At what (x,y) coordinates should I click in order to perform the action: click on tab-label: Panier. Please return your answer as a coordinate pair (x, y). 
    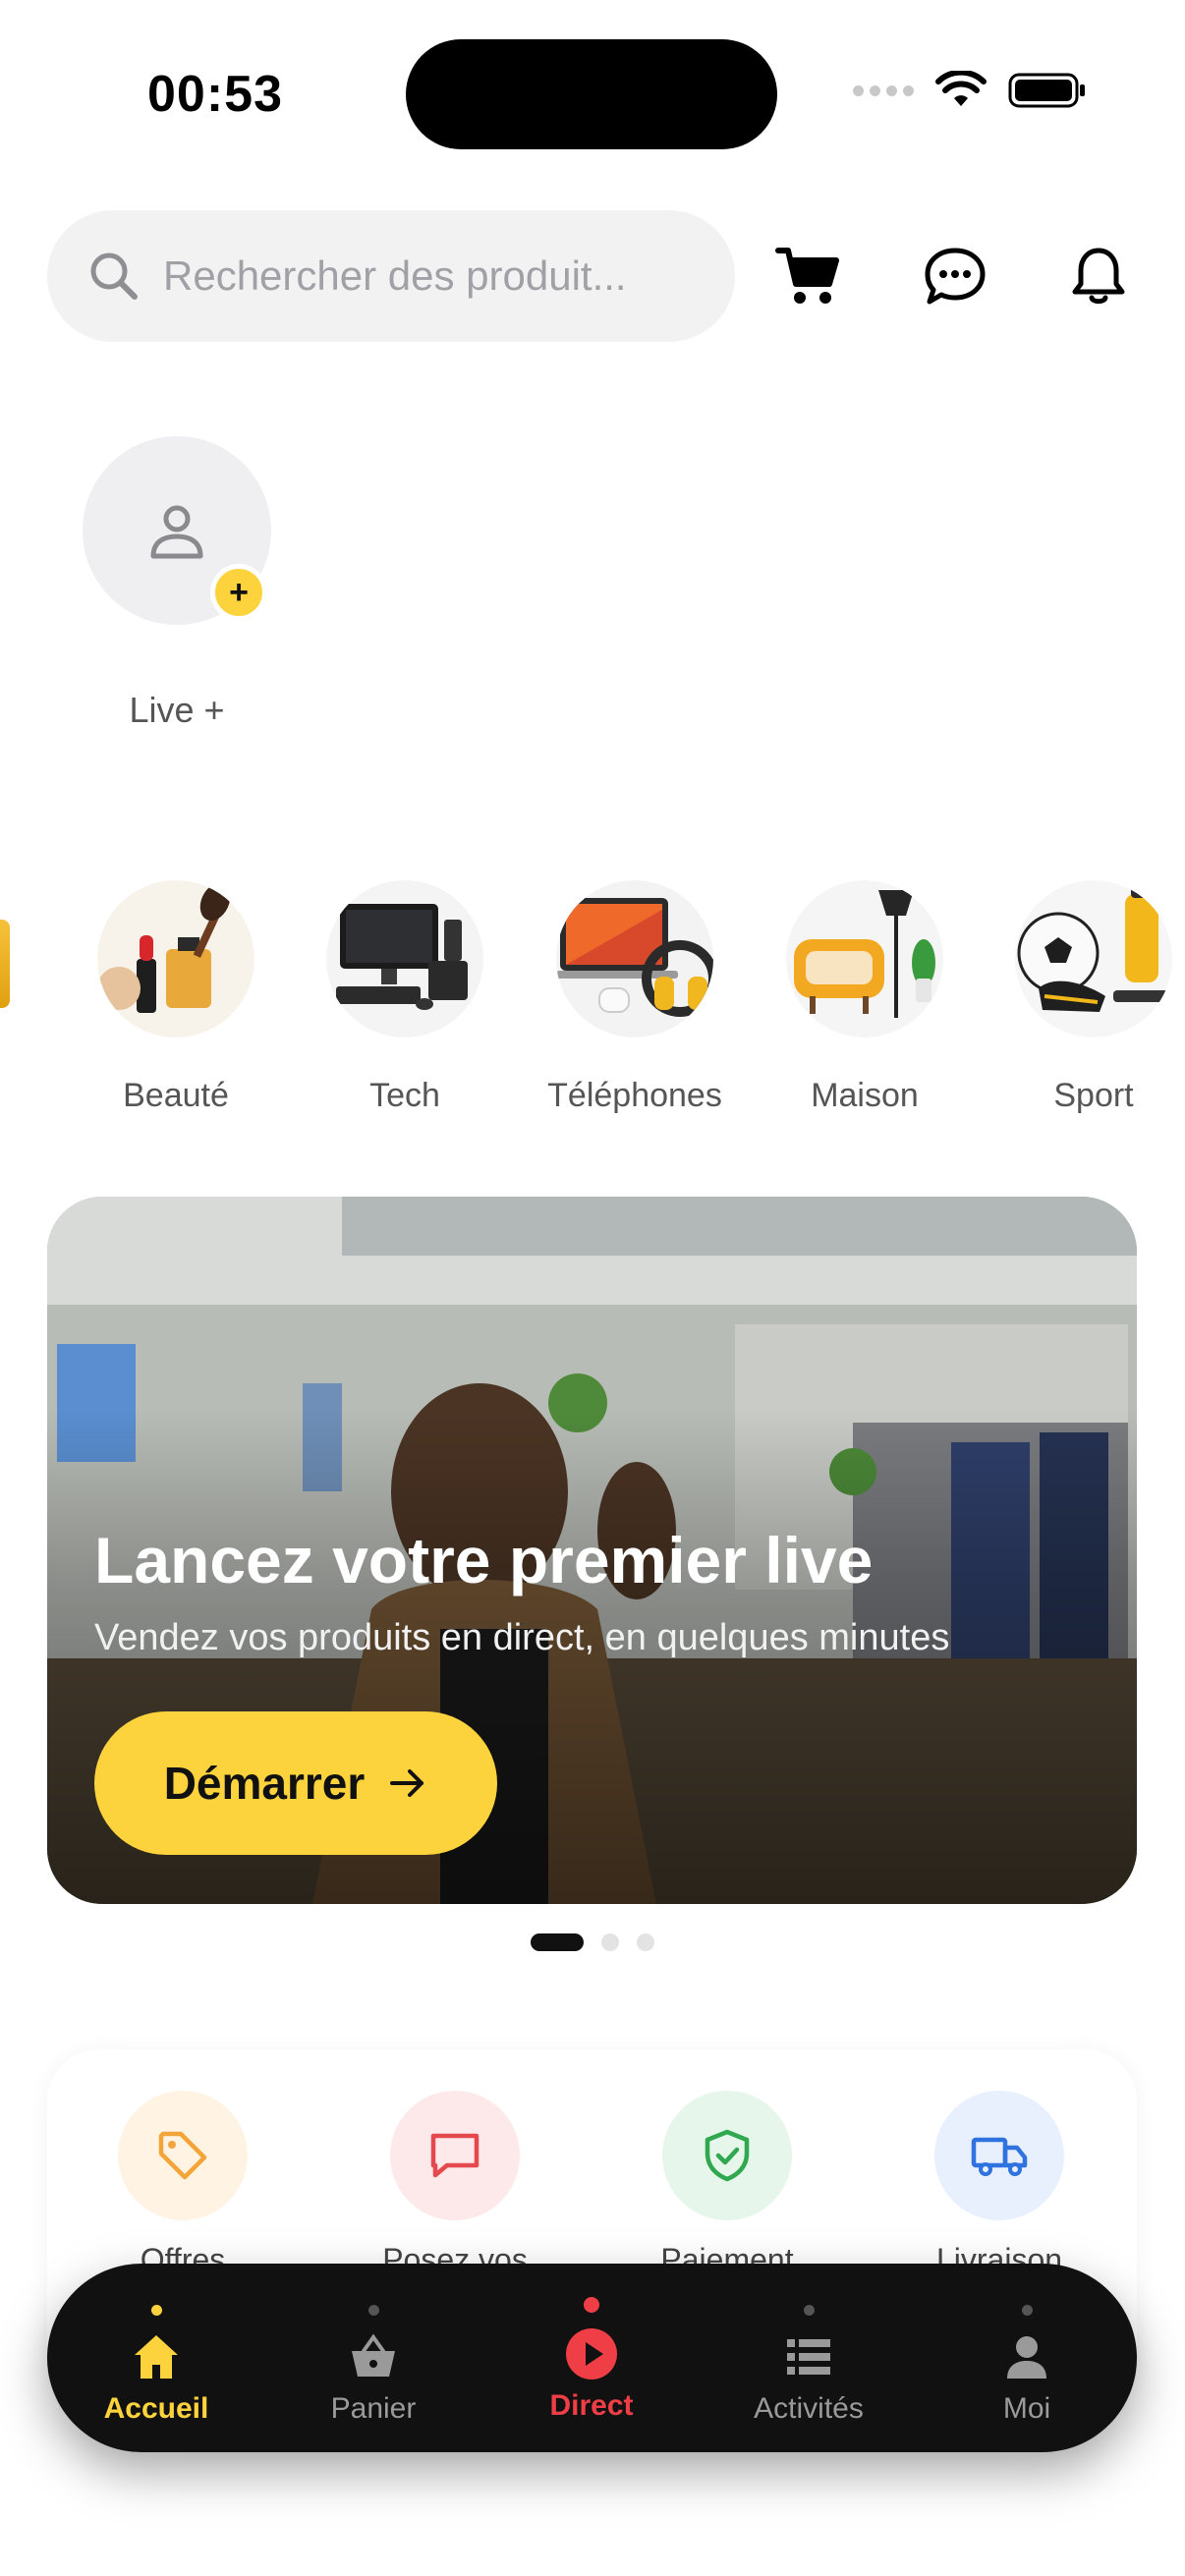
    Looking at the image, I should click on (374, 2408).